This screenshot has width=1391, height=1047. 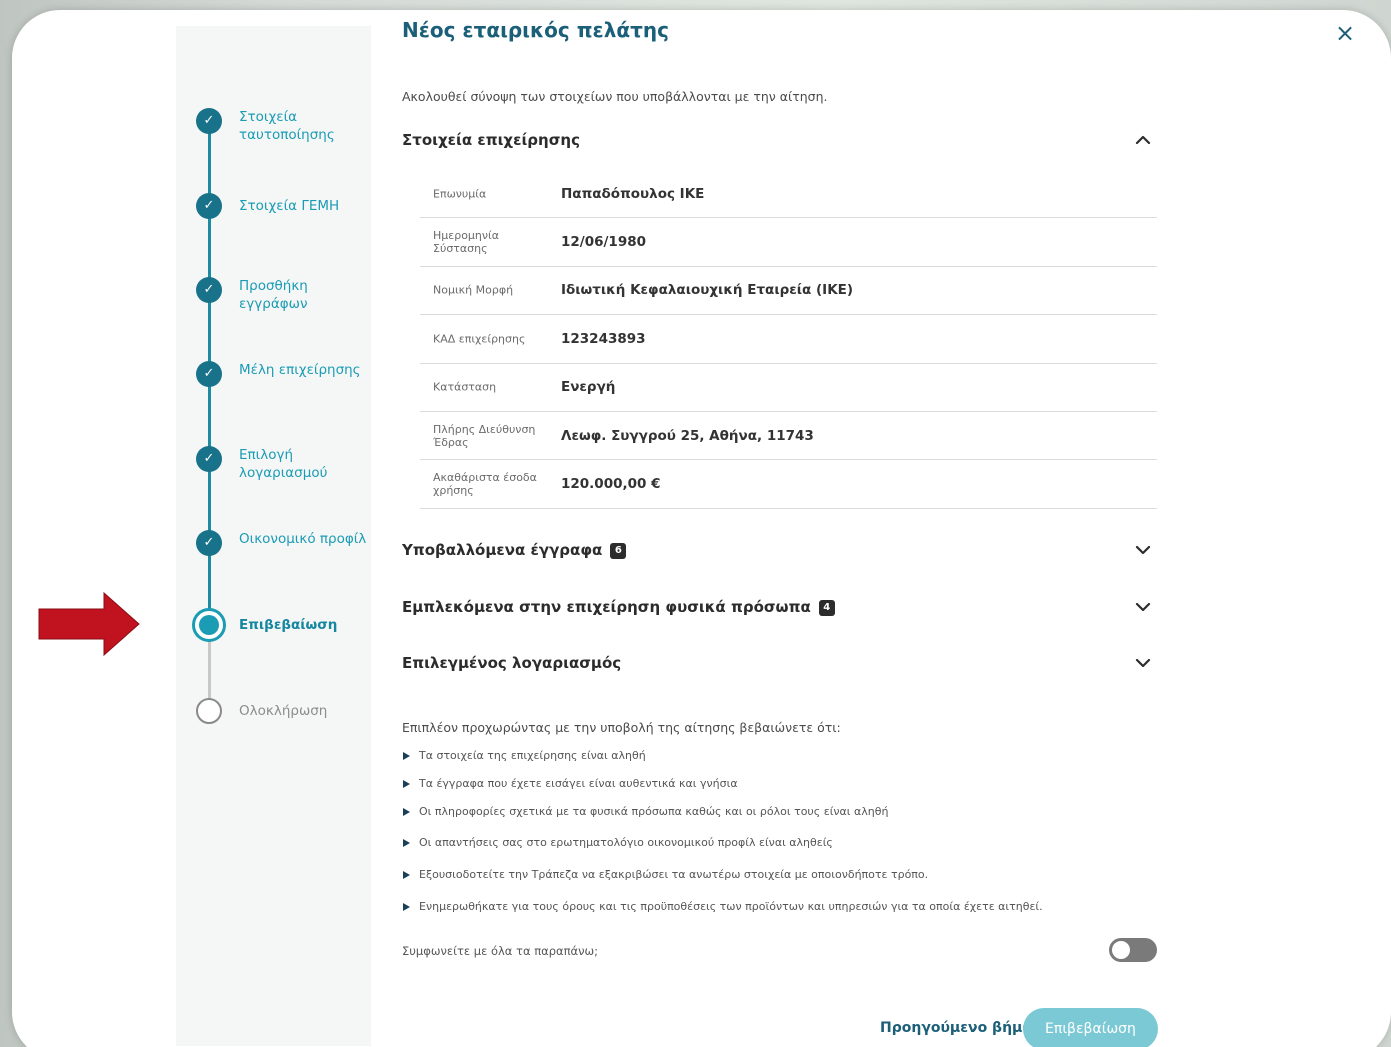 What do you see at coordinates (502, 550) in the screenshot?
I see `section-title-text: Υποβαλλόμενα έγγραφα` at bounding box center [502, 550].